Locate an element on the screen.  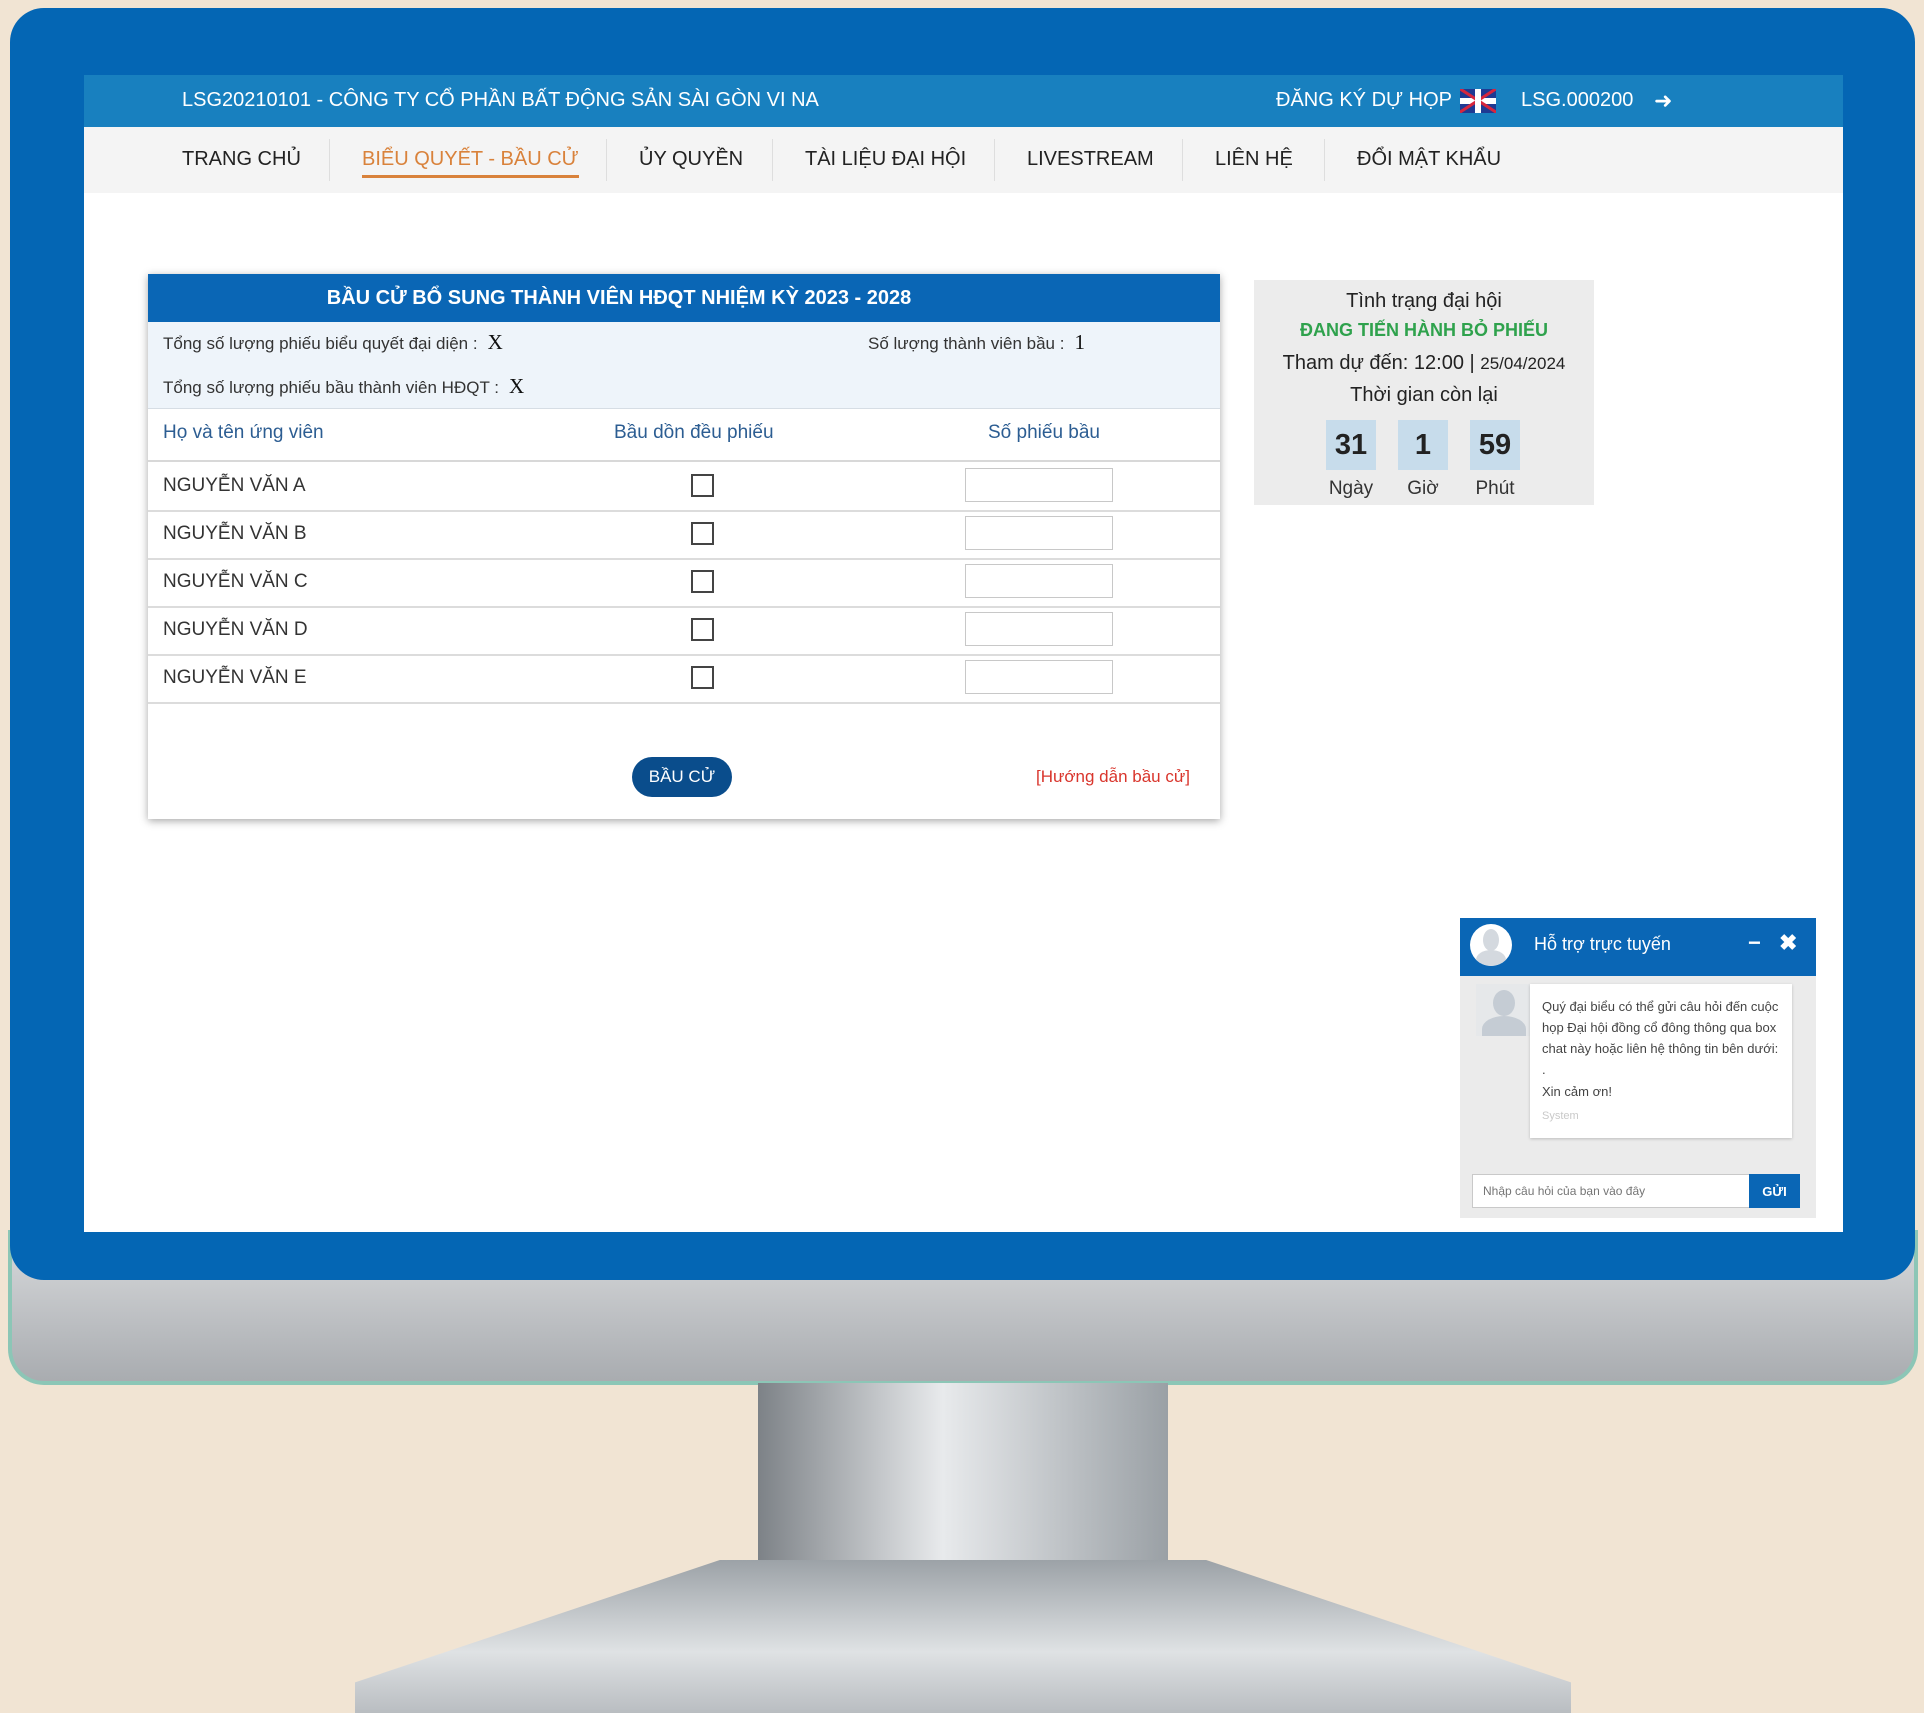
col-votes: Số phiếu bầu is located at coordinates (1044, 432).